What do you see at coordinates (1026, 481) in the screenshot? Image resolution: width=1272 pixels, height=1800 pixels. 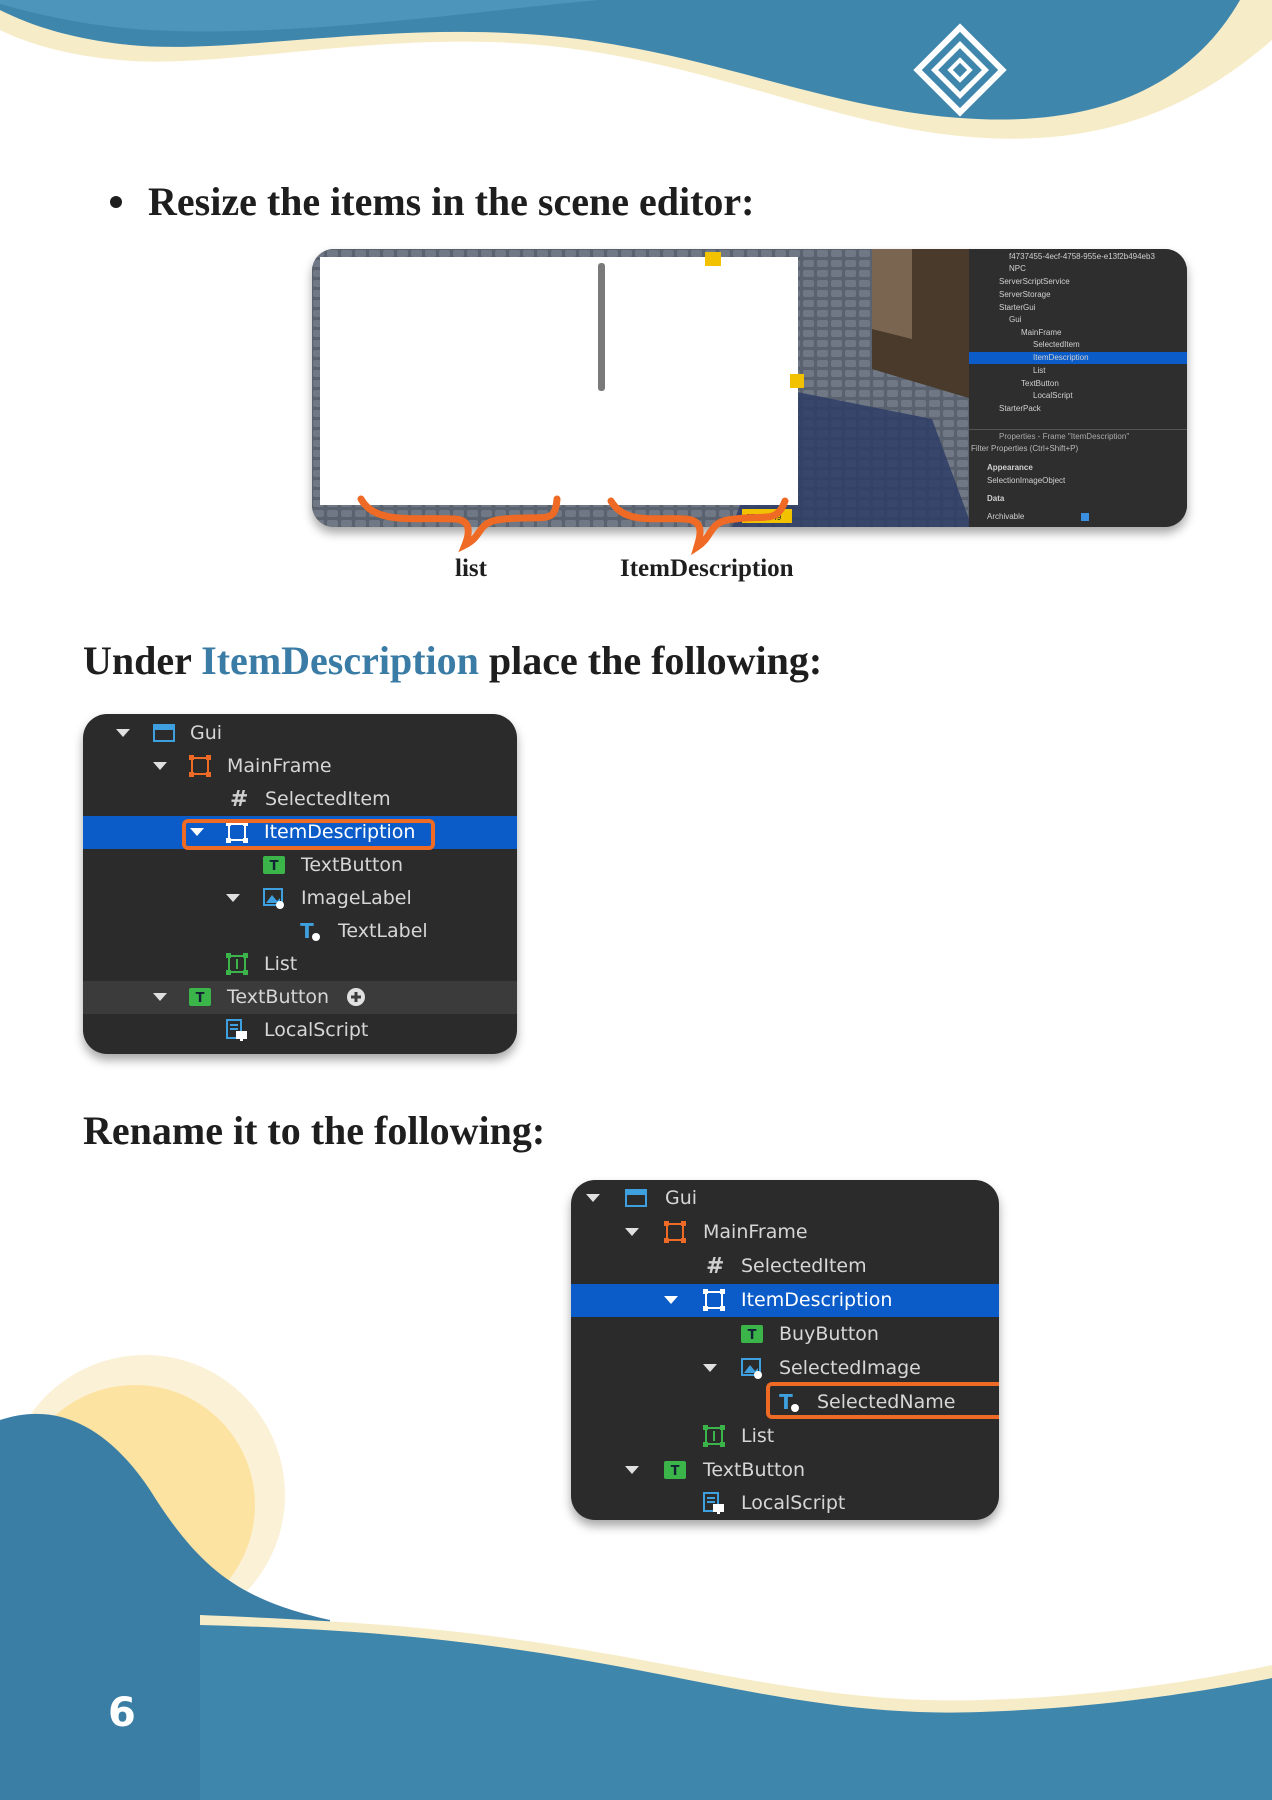 I see `selection-image-prop: SelectionImageObject` at bounding box center [1026, 481].